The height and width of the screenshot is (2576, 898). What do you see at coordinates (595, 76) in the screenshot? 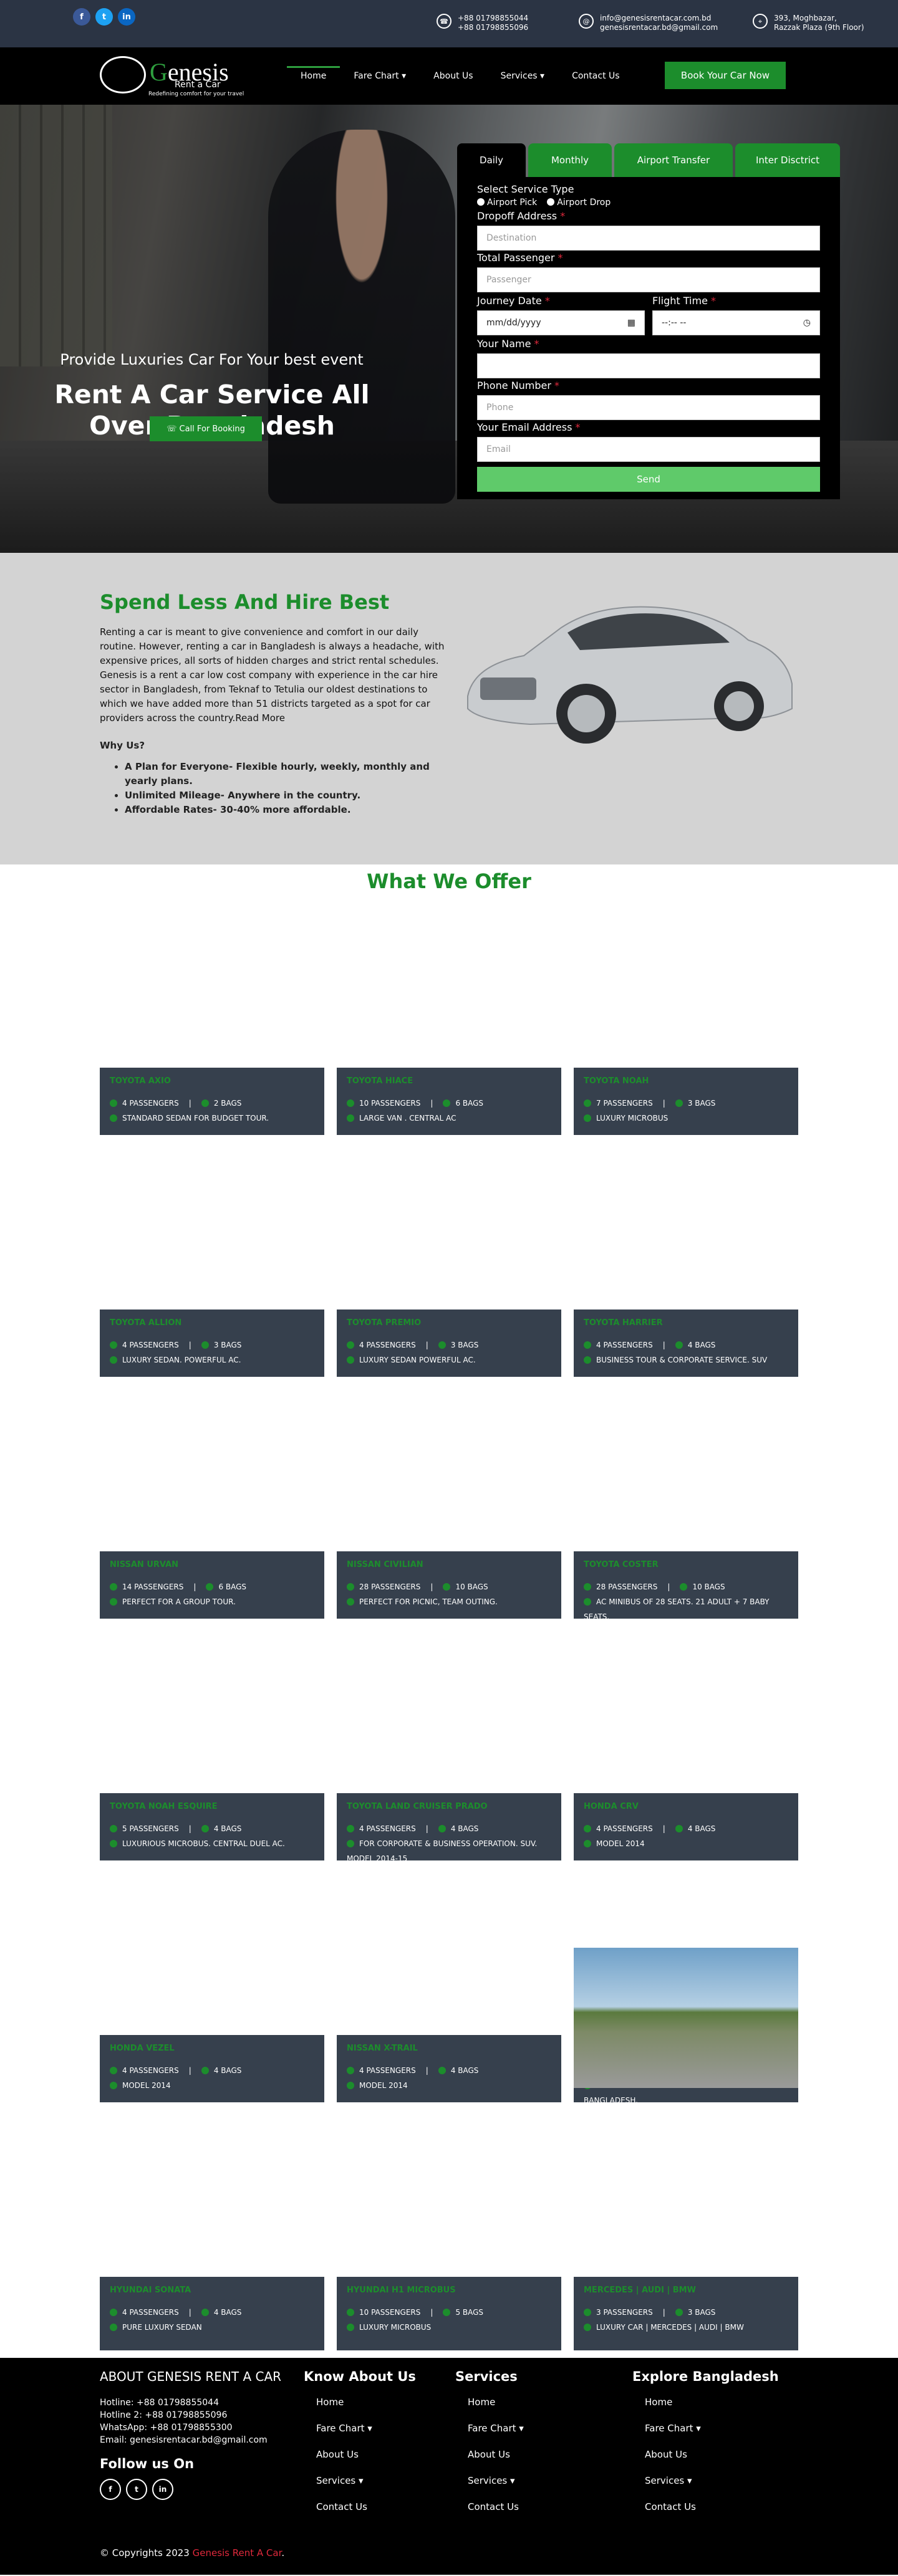
I see `nav-contact: Contact Us` at bounding box center [595, 76].